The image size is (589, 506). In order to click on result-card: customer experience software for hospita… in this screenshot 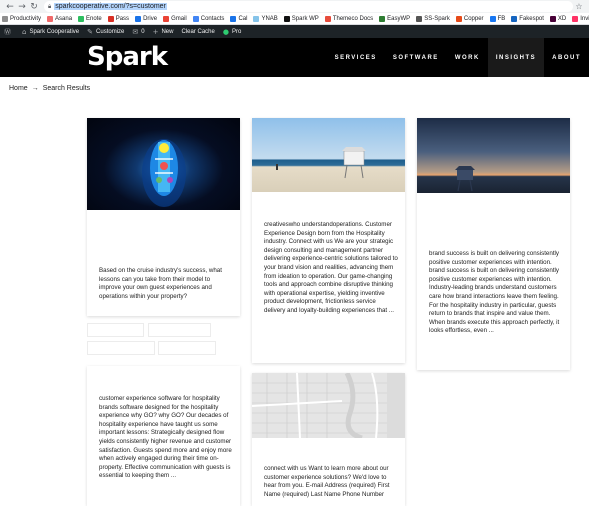, I will do `click(163, 436)`.